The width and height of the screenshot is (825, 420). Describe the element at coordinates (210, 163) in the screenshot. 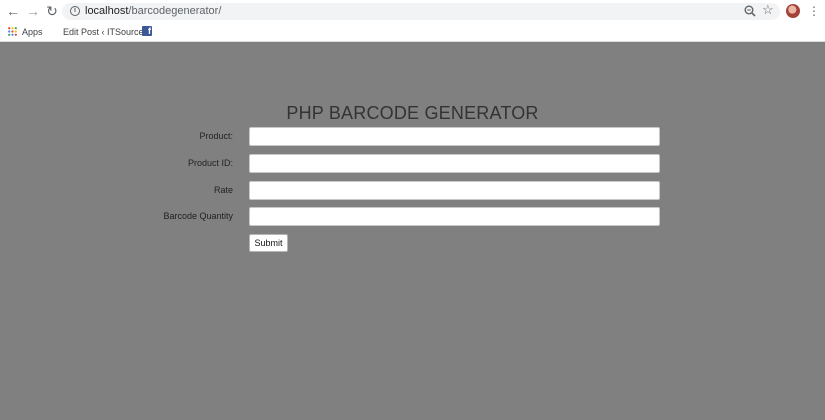

I see `product-id-label: Product ID:` at that location.